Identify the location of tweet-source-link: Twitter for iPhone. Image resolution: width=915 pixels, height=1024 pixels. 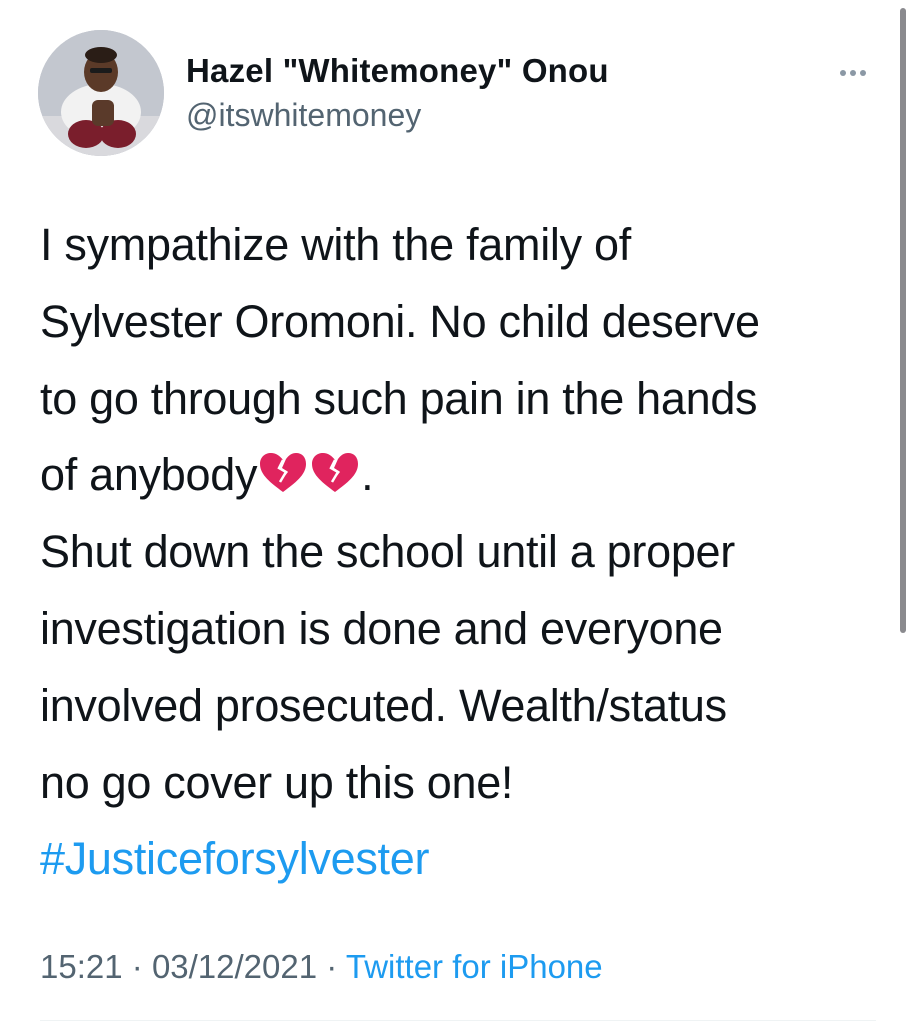
(474, 966).